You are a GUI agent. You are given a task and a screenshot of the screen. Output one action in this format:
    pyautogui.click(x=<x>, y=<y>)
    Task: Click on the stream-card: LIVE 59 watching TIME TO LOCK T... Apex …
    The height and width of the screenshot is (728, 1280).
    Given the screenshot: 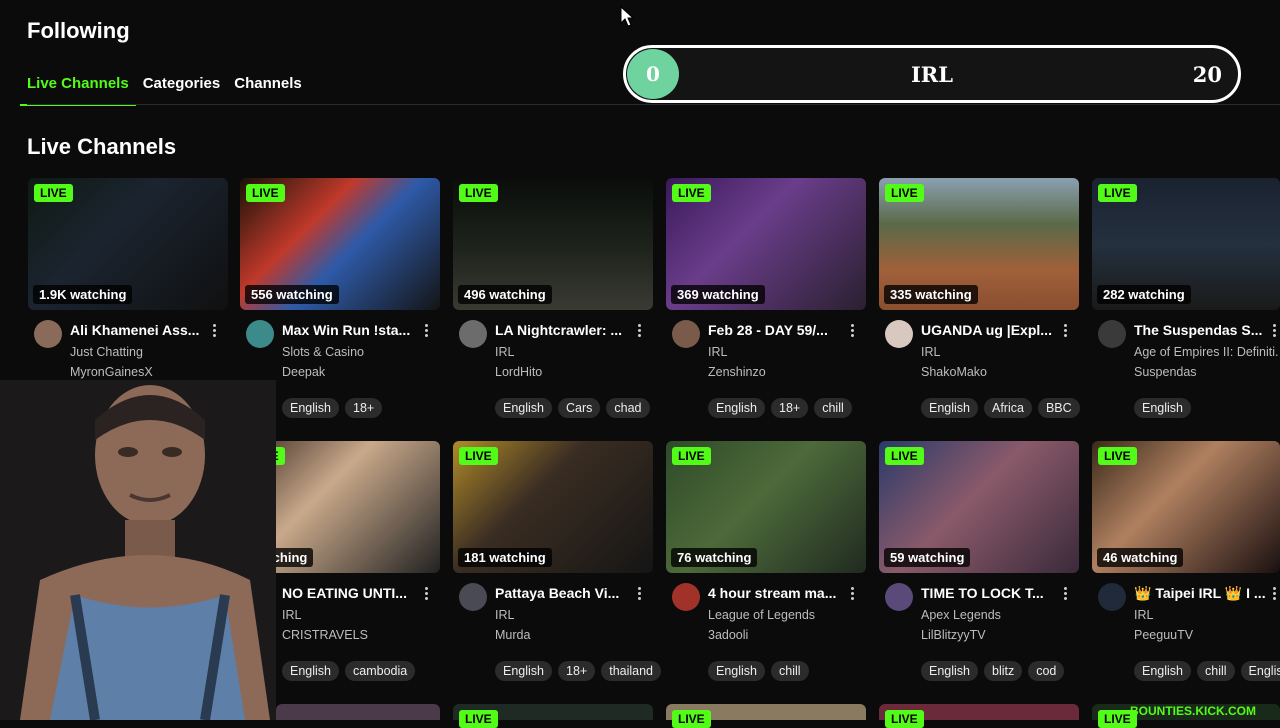 What is the action you would take?
    pyautogui.click(x=979, y=561)
    